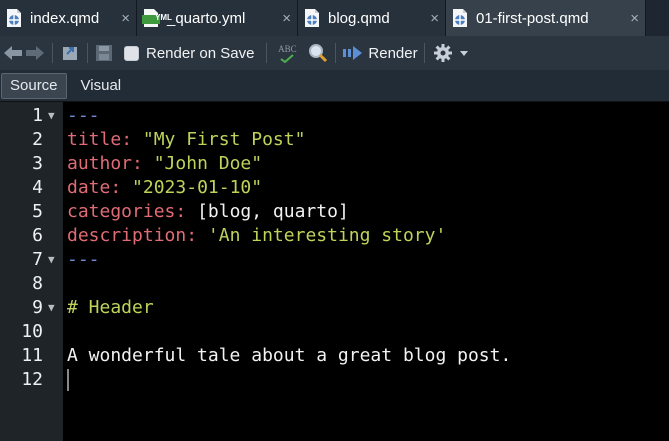 This screenshot has height=441, width=669. I want to click on line-number: 6, so click(37, 235).